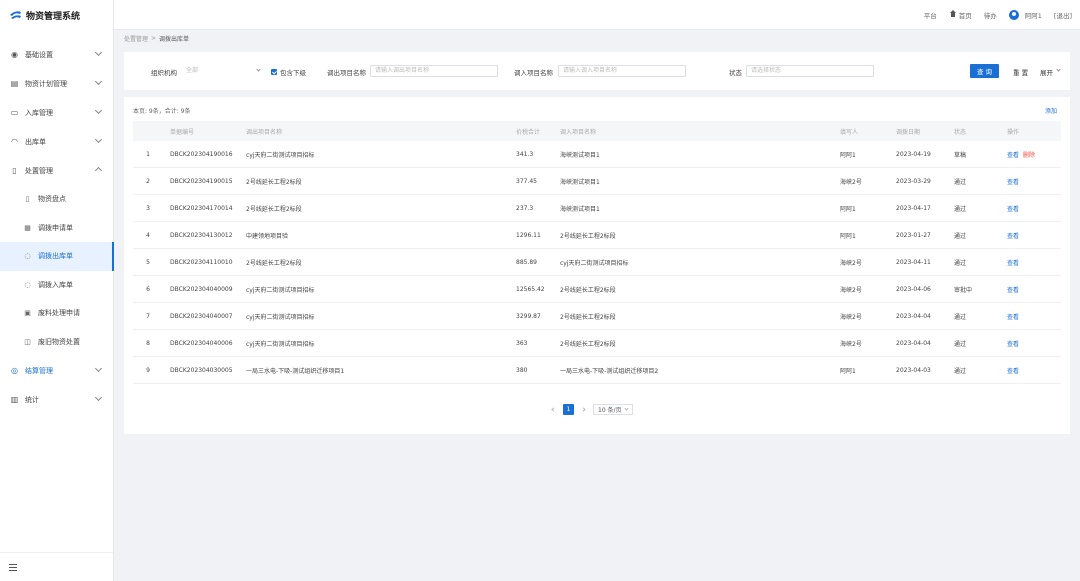 The height and width of the screenshot is (581, 1080). What do you see at coordinates (346, 73) in the screenshot?
I see `out-project-label: 调出项目名称` at bounding box center [346, 73].